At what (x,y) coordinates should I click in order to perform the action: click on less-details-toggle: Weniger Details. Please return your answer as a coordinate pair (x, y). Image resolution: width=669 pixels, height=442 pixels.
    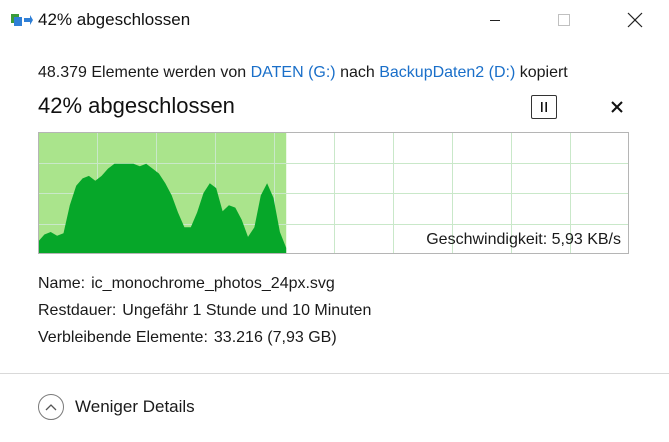
    Looking at the image, I should click on (116, 407).